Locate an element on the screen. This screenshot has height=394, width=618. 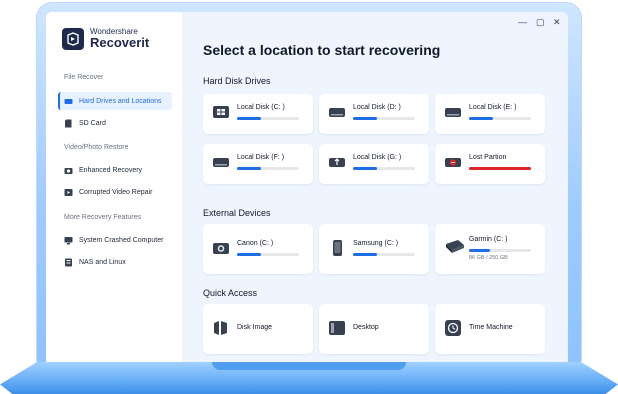
sidebar-item-system-crashed: System Crashed Computer is located at coordinates (115, 240).